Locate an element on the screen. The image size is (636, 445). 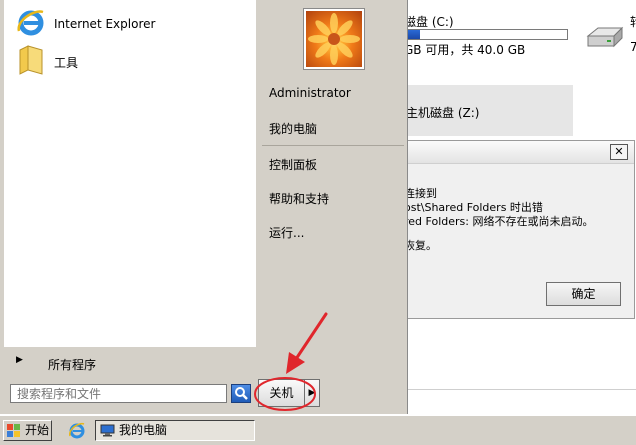
start-button: 开始 is located at coordinates (27, 430).